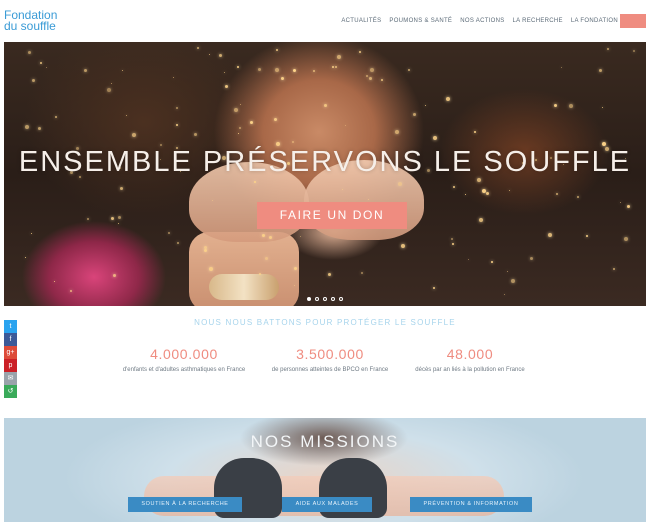 The height and width of the screenshot is (529, 646). What do you see at coordinates (420, 21) in the screenshot?
I see `nav-item-poumons-sante: POUMONS & SANTÉ` at bounding box center [420, 21].